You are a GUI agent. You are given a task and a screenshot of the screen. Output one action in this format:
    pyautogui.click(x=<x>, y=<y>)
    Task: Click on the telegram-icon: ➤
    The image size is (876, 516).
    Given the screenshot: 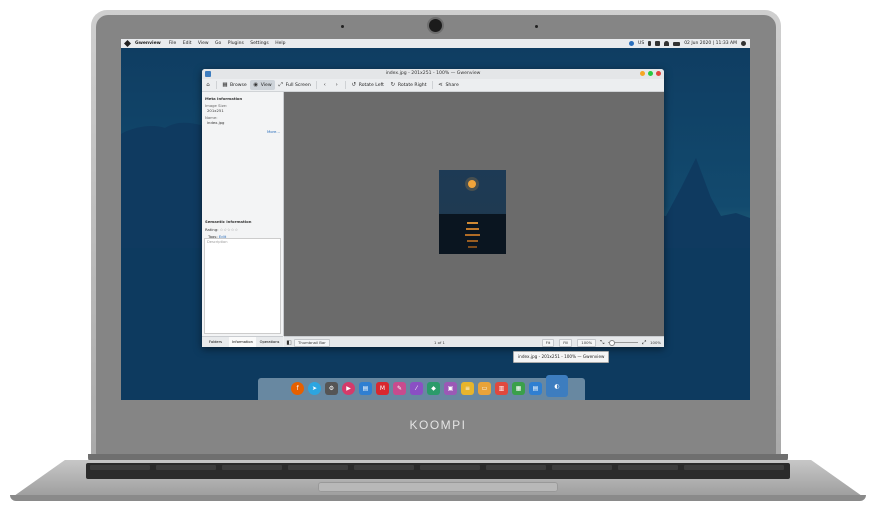 What is the action you would take?
    pyautogui.click(x=314, y=388)
    